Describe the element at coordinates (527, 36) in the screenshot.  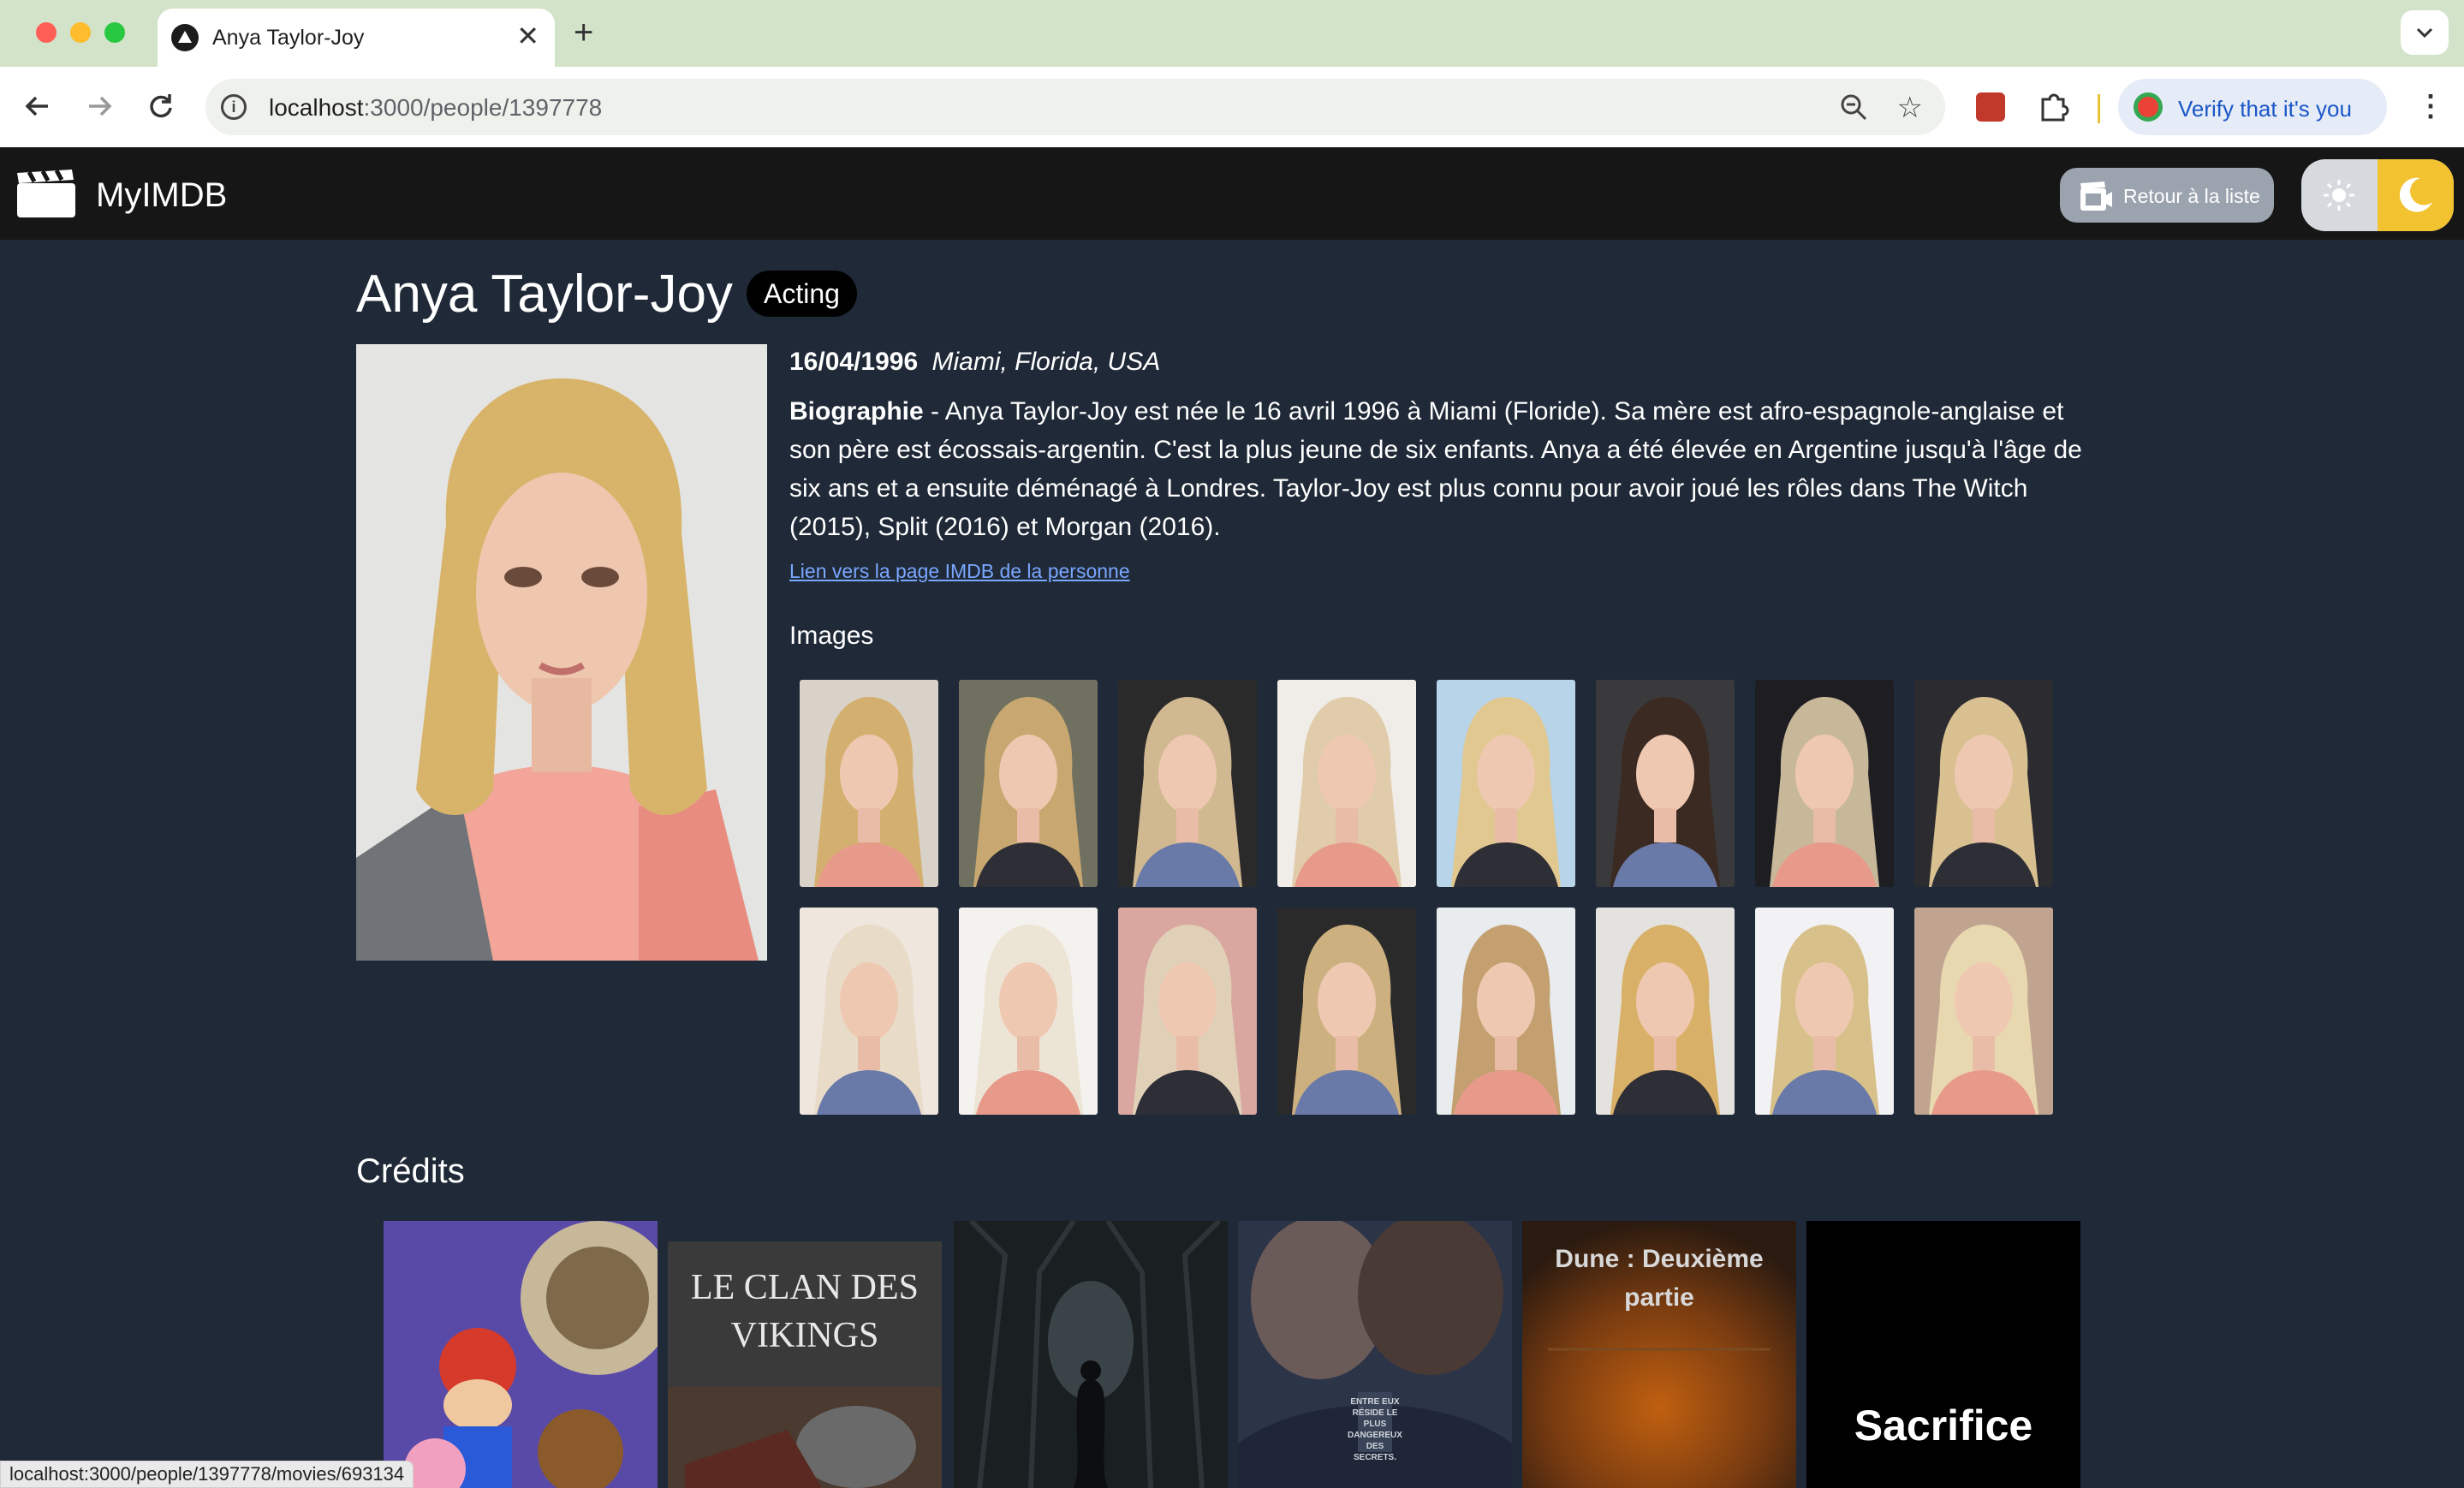
I see `close-tab-icon: ✕` at that location.